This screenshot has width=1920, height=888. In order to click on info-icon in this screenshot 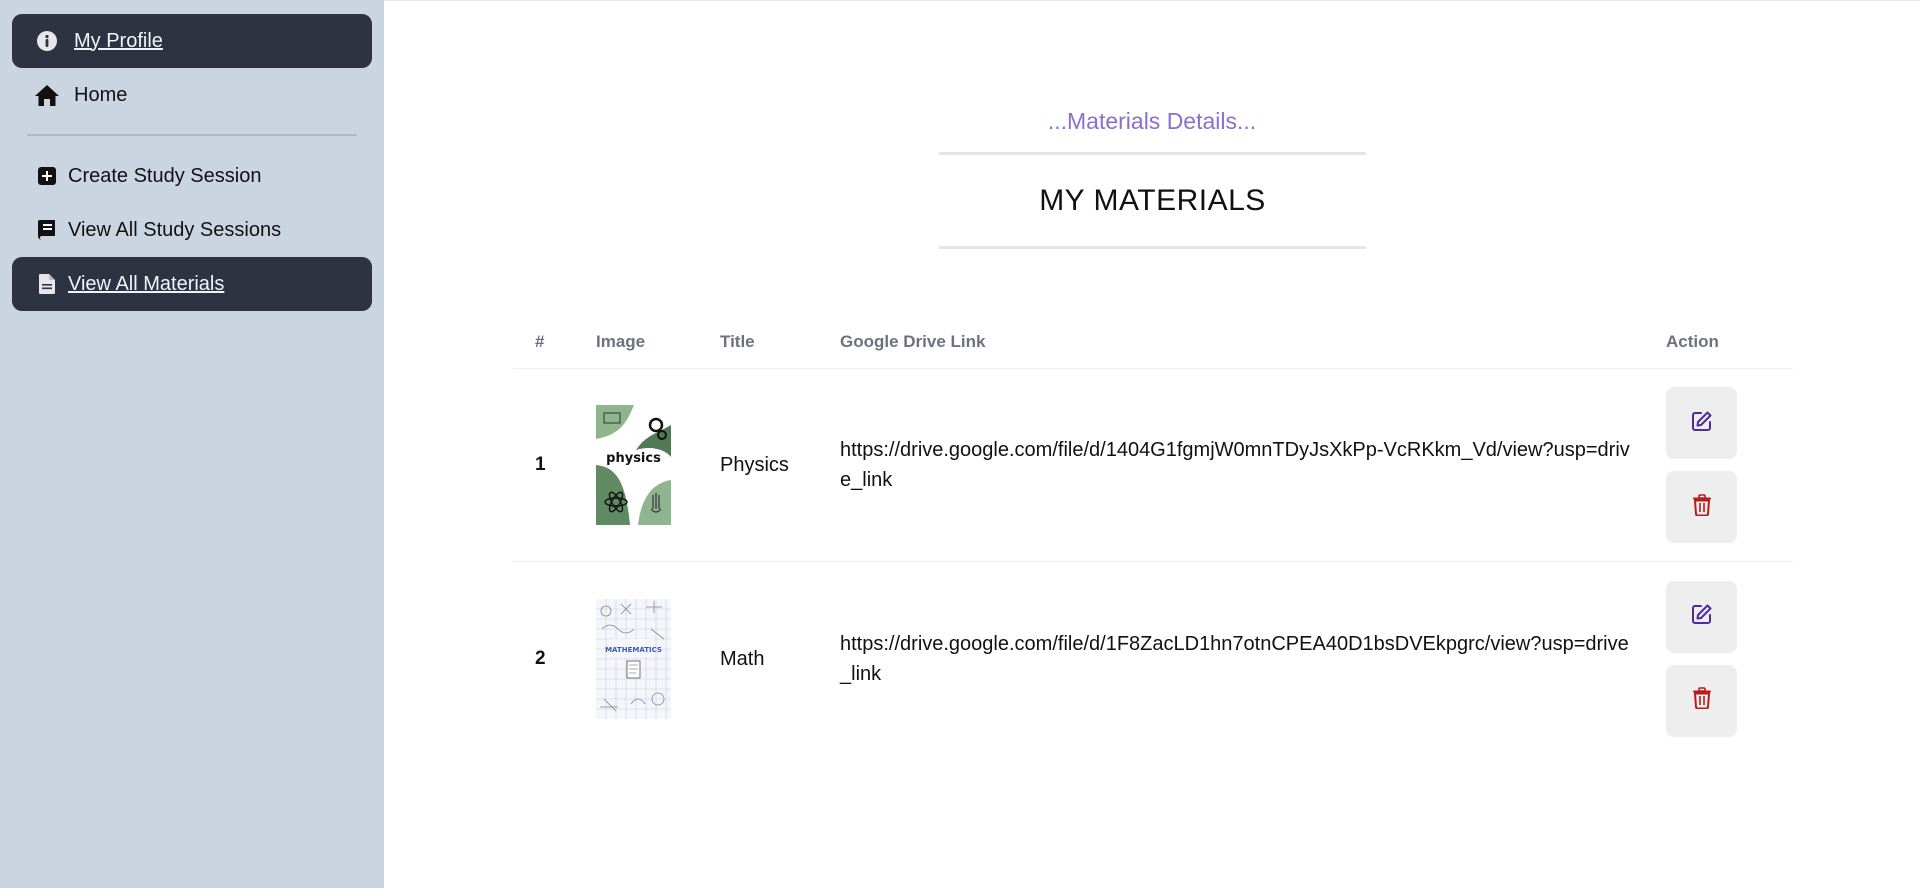, I will do `click(47, 41)`.